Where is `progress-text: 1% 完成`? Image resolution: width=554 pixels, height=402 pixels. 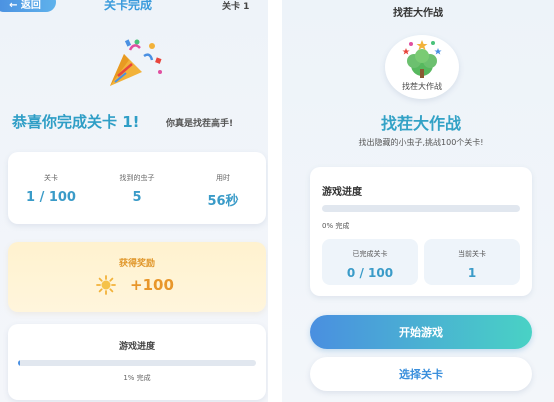 progress-text: 1% 完成 is located at coordinates (137, 378).